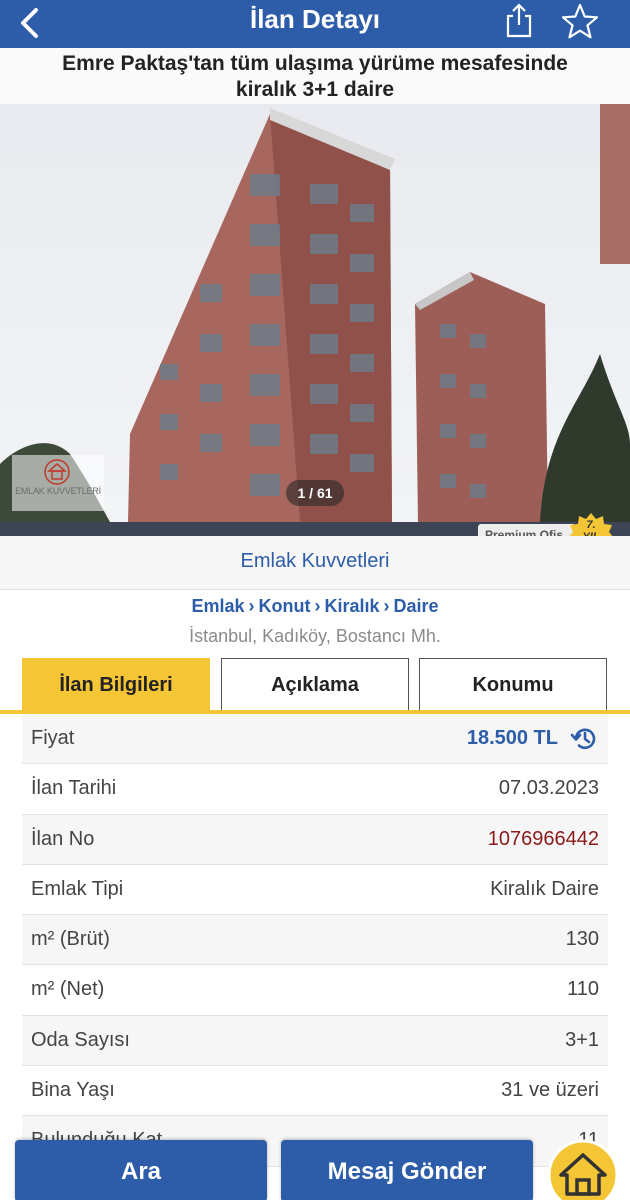 The width and height of the screenshot is (630, 1200). What do you see at coordinates (512, 738) in the screenshot?
I see `price-value: 18.500 TL` at bounding box center [512, 738].